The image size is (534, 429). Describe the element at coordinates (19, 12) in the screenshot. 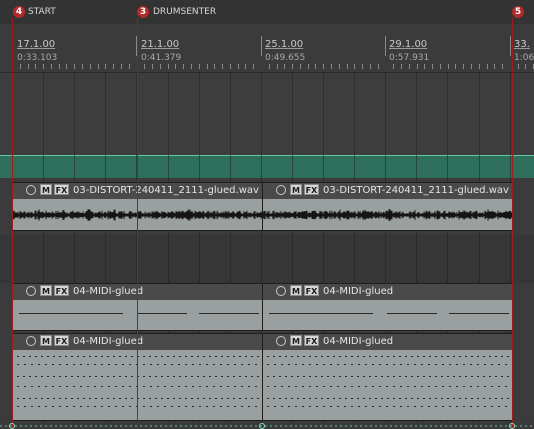

I see `marker-4-badge: 4` at that location.